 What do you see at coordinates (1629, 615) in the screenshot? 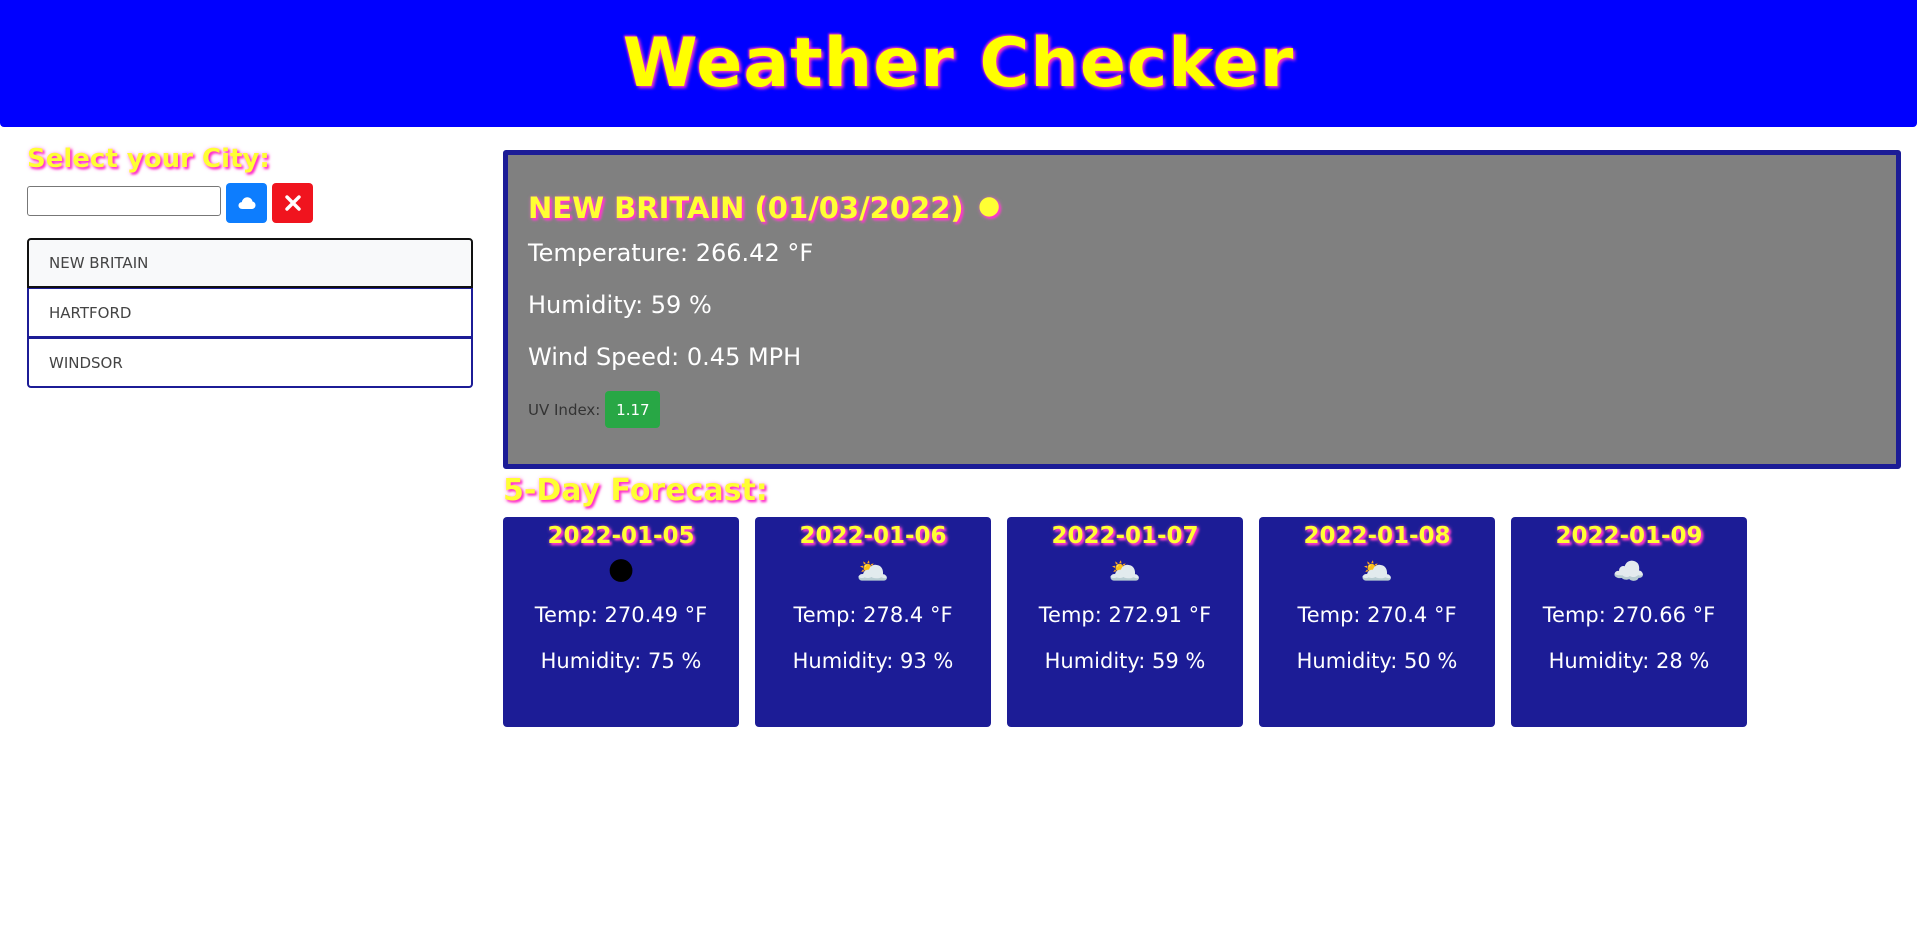
I see `forecast-temp: Temp: 270.66 °F` at bounding box center [1629, 615].